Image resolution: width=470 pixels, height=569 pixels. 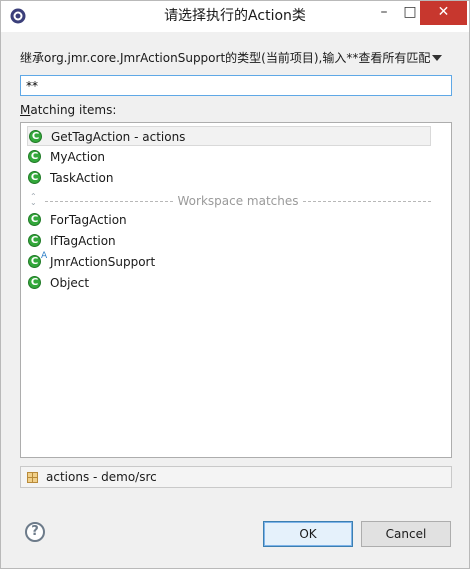 I want to click on separator-label: Workspace matches, so click(x=238, y=201).